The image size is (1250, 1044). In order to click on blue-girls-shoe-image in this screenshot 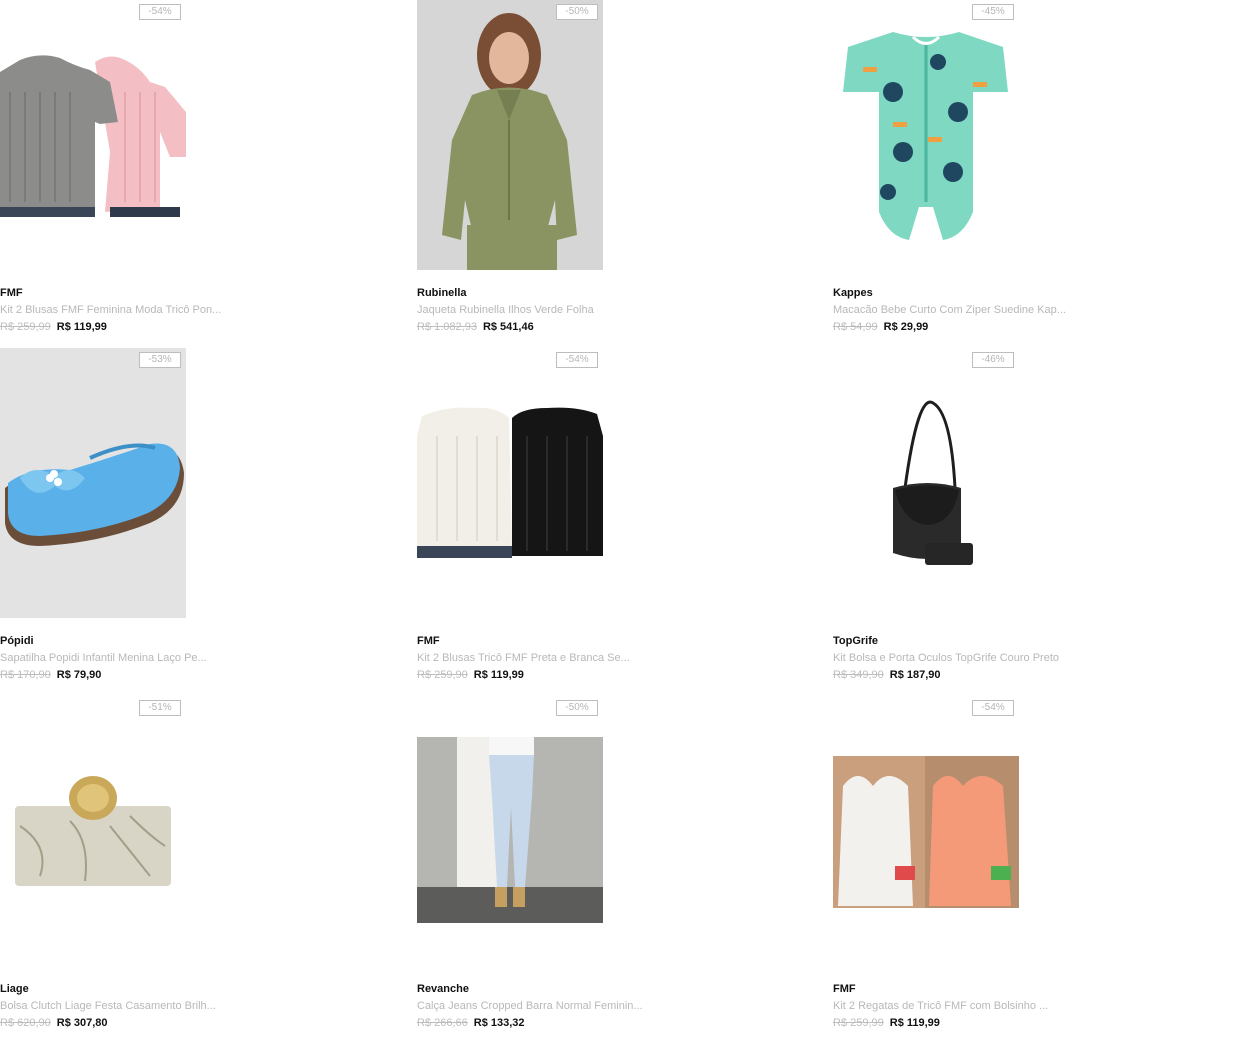, I will do `click(93, 483)`.